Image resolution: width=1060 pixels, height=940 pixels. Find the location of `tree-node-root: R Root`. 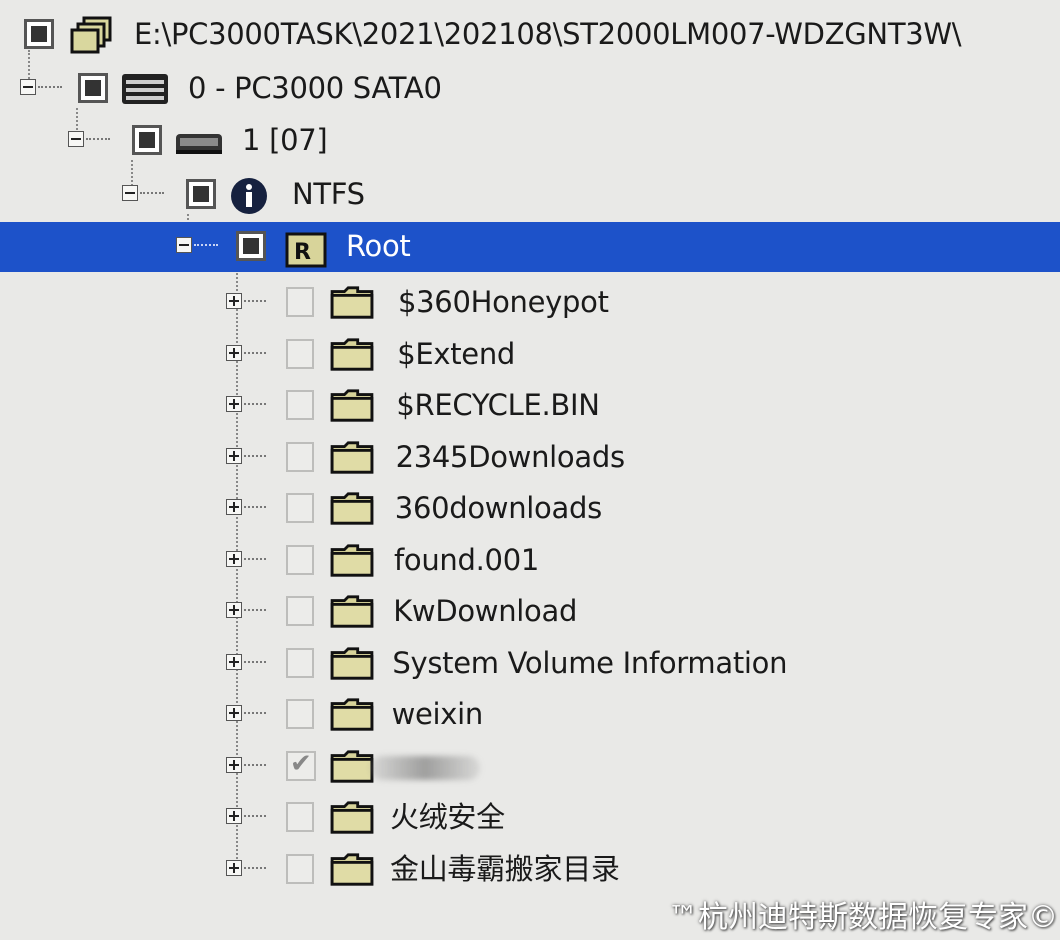

tree-node-root: R Root is located at coordinates (530, 247).